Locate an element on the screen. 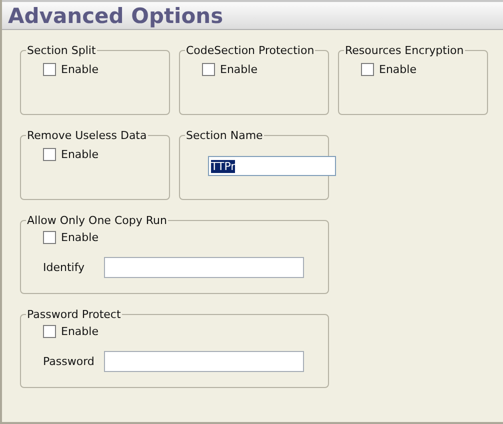 The height and width of the screenshot is (424, 503). group-title: CodeSection Protection is located at coordinates (250, 50).